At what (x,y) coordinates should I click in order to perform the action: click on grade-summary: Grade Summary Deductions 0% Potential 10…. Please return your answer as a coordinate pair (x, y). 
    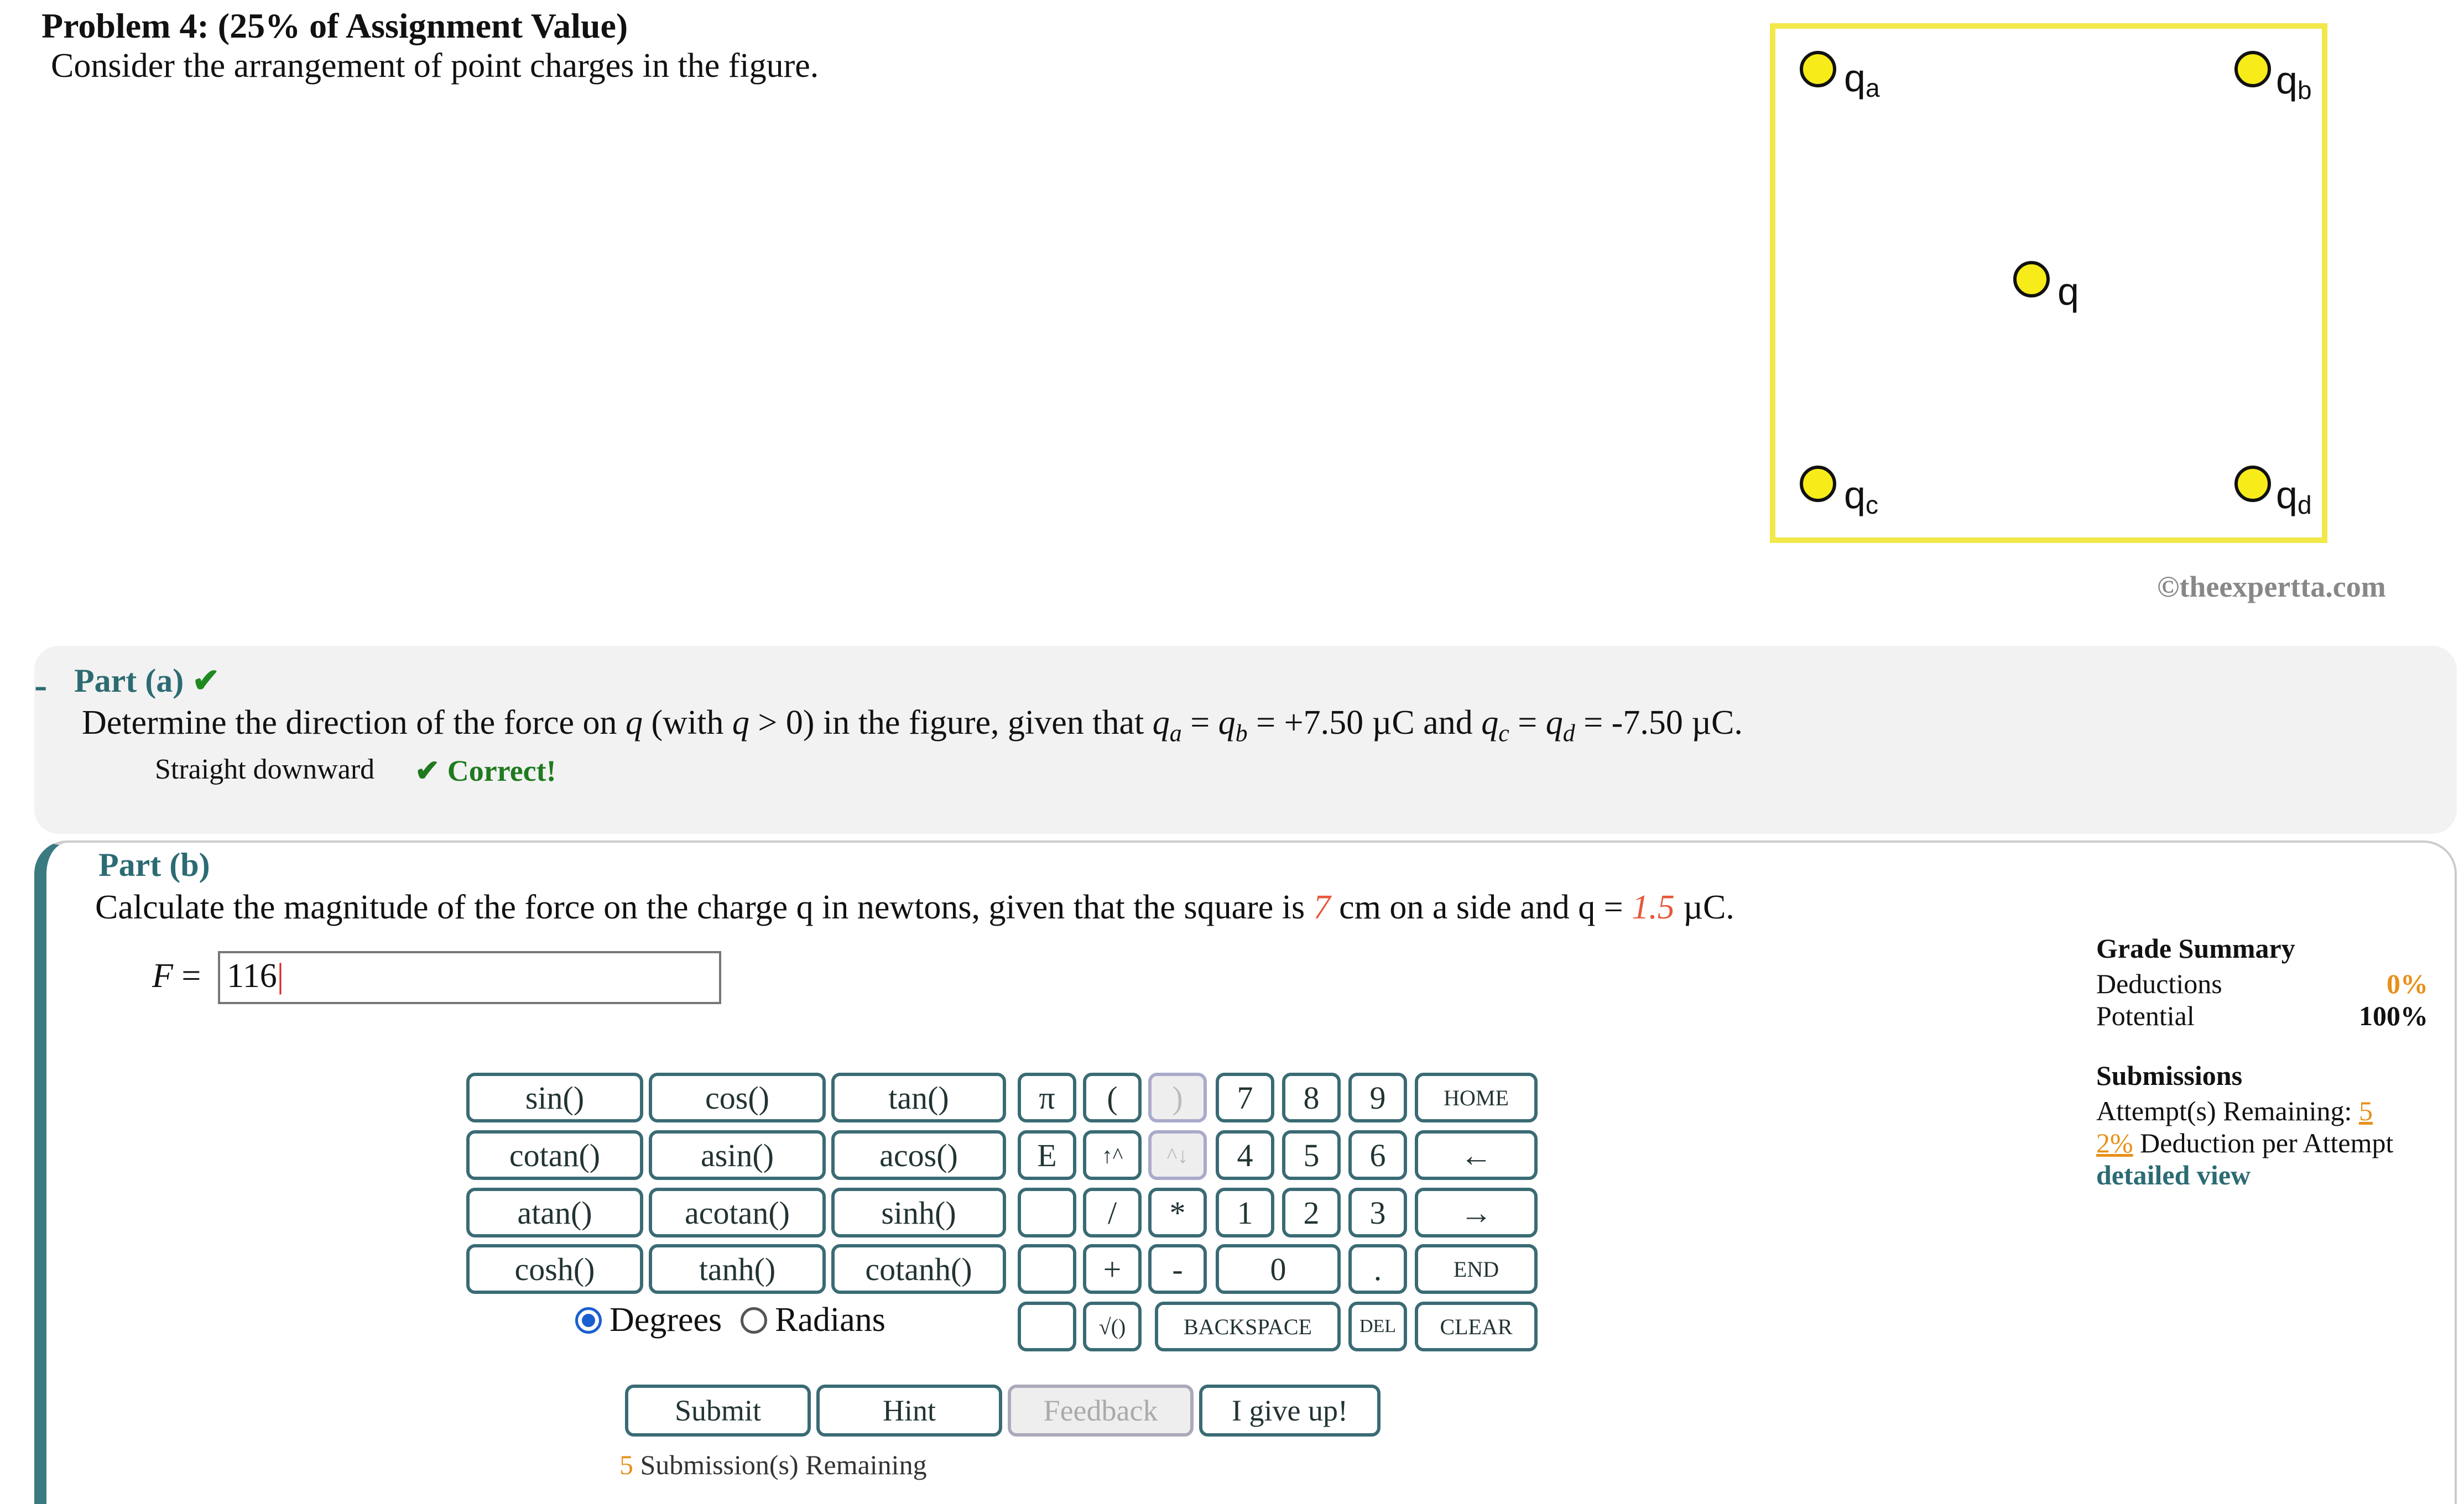
    Looking at the image, I should click on (2262, 1061).